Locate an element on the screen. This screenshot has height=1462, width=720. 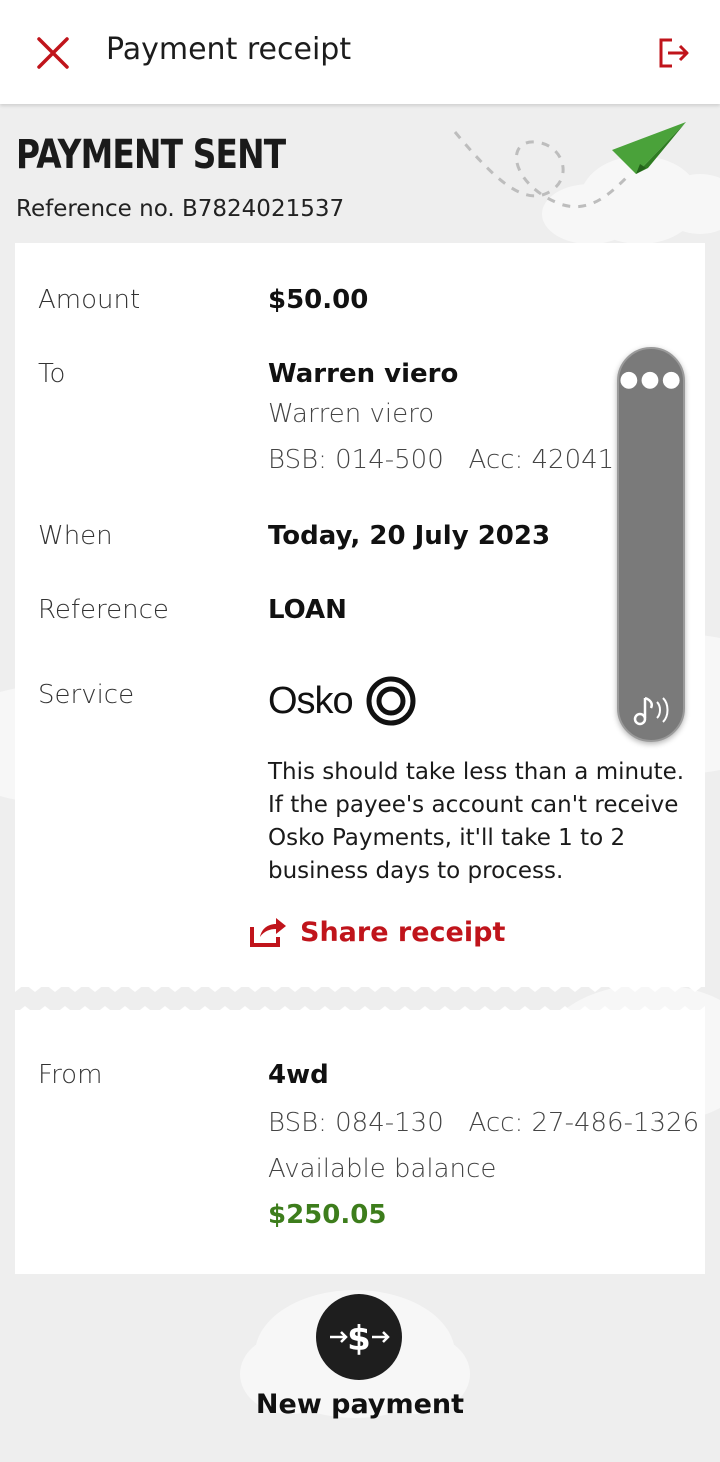
from-account-name: 4wd is located at coordinates (298, 1075).